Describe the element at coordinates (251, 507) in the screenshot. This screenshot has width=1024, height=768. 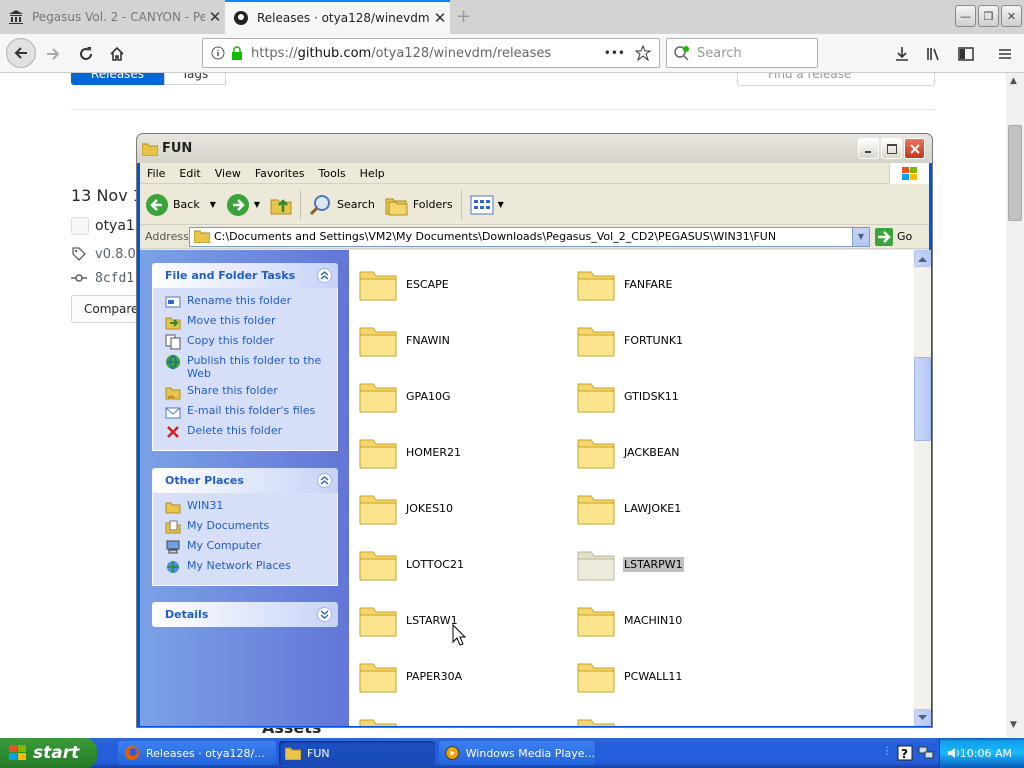
I see `place-win31-link: WIN31` at that location.